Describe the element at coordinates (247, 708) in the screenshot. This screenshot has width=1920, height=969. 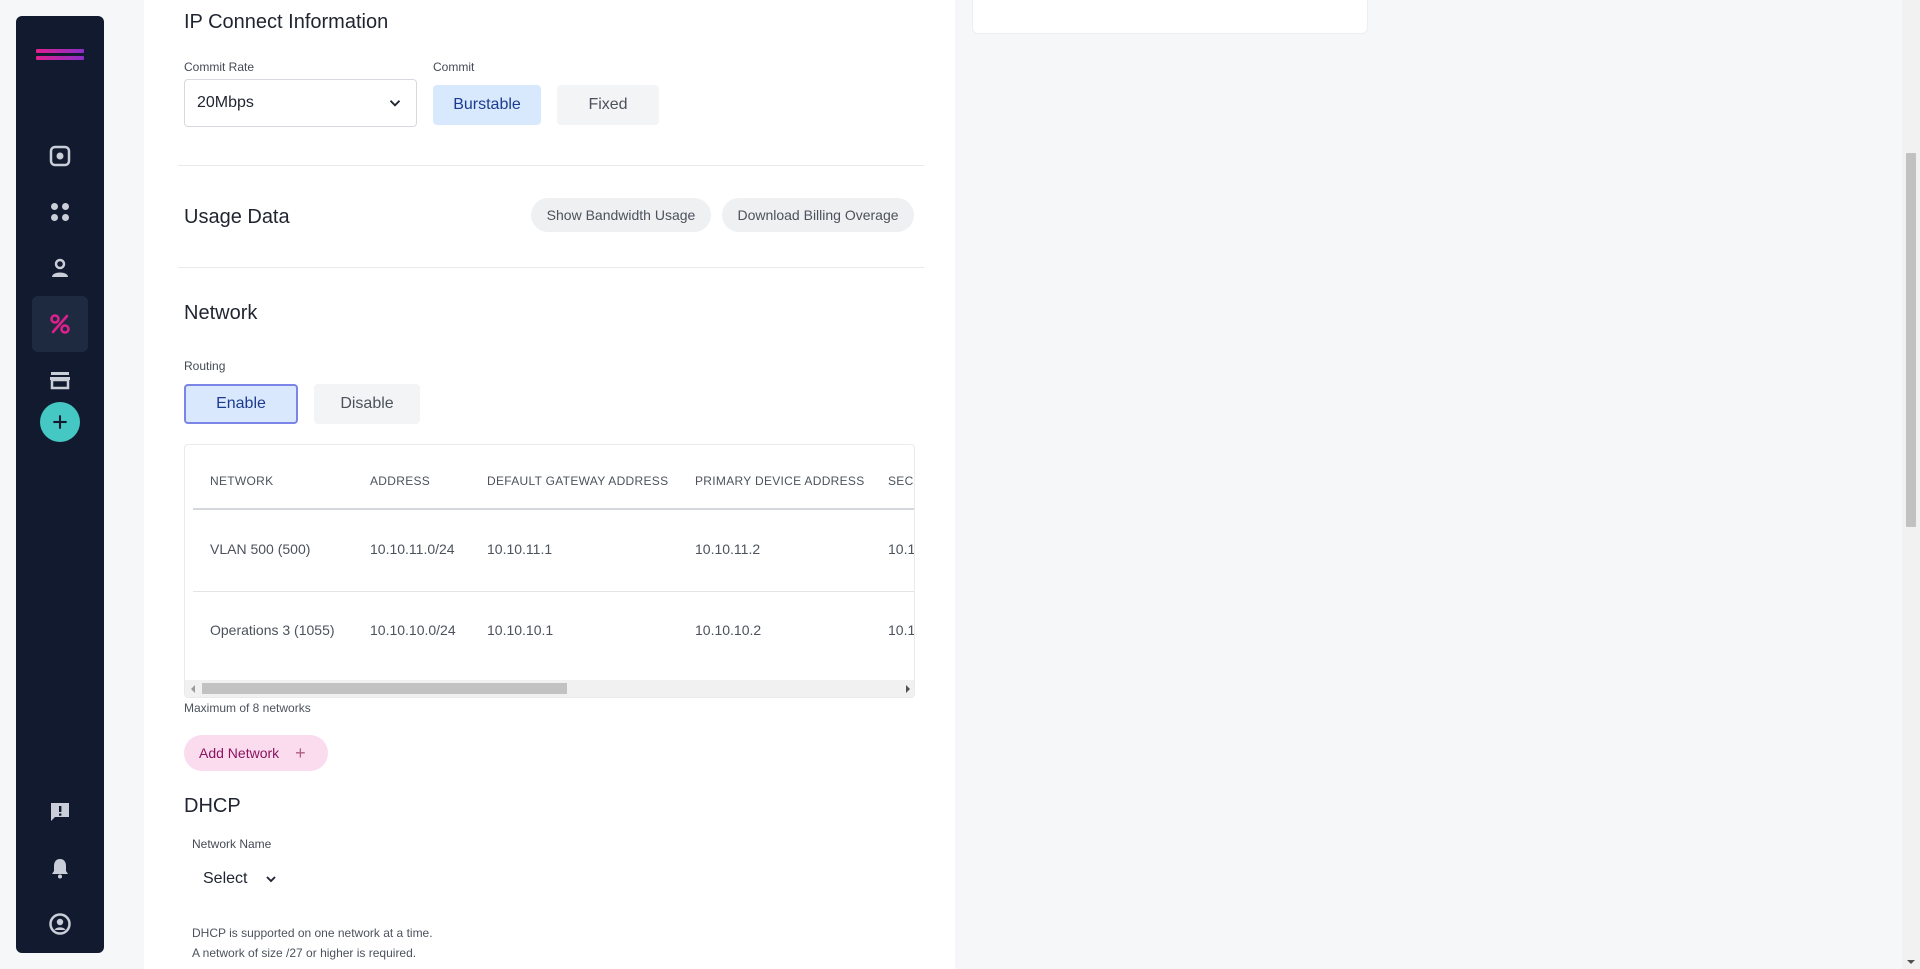
I see `max-networks-note: Maximum of 8 networks` at that location.